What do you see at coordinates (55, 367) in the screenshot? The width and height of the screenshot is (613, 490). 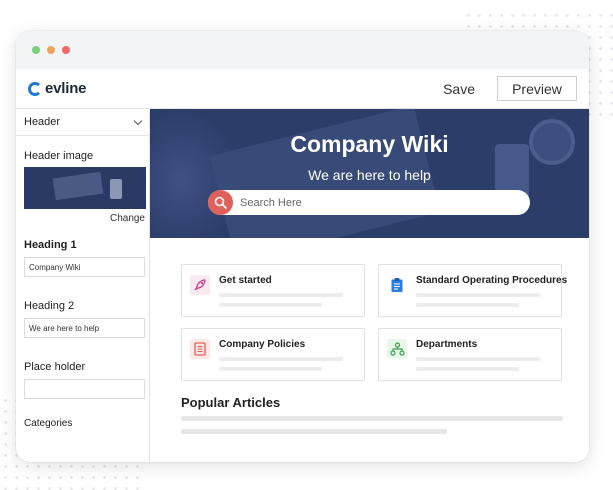 I see `placeholder-label: Place holder` at bounding box center [55, 367].